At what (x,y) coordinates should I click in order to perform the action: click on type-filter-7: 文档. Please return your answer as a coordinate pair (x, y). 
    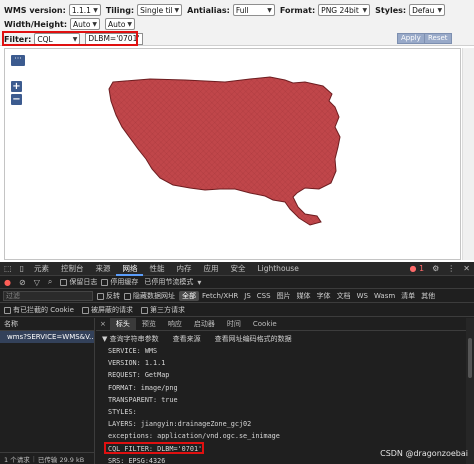
    Looking at the image, I should click on (344, 296).